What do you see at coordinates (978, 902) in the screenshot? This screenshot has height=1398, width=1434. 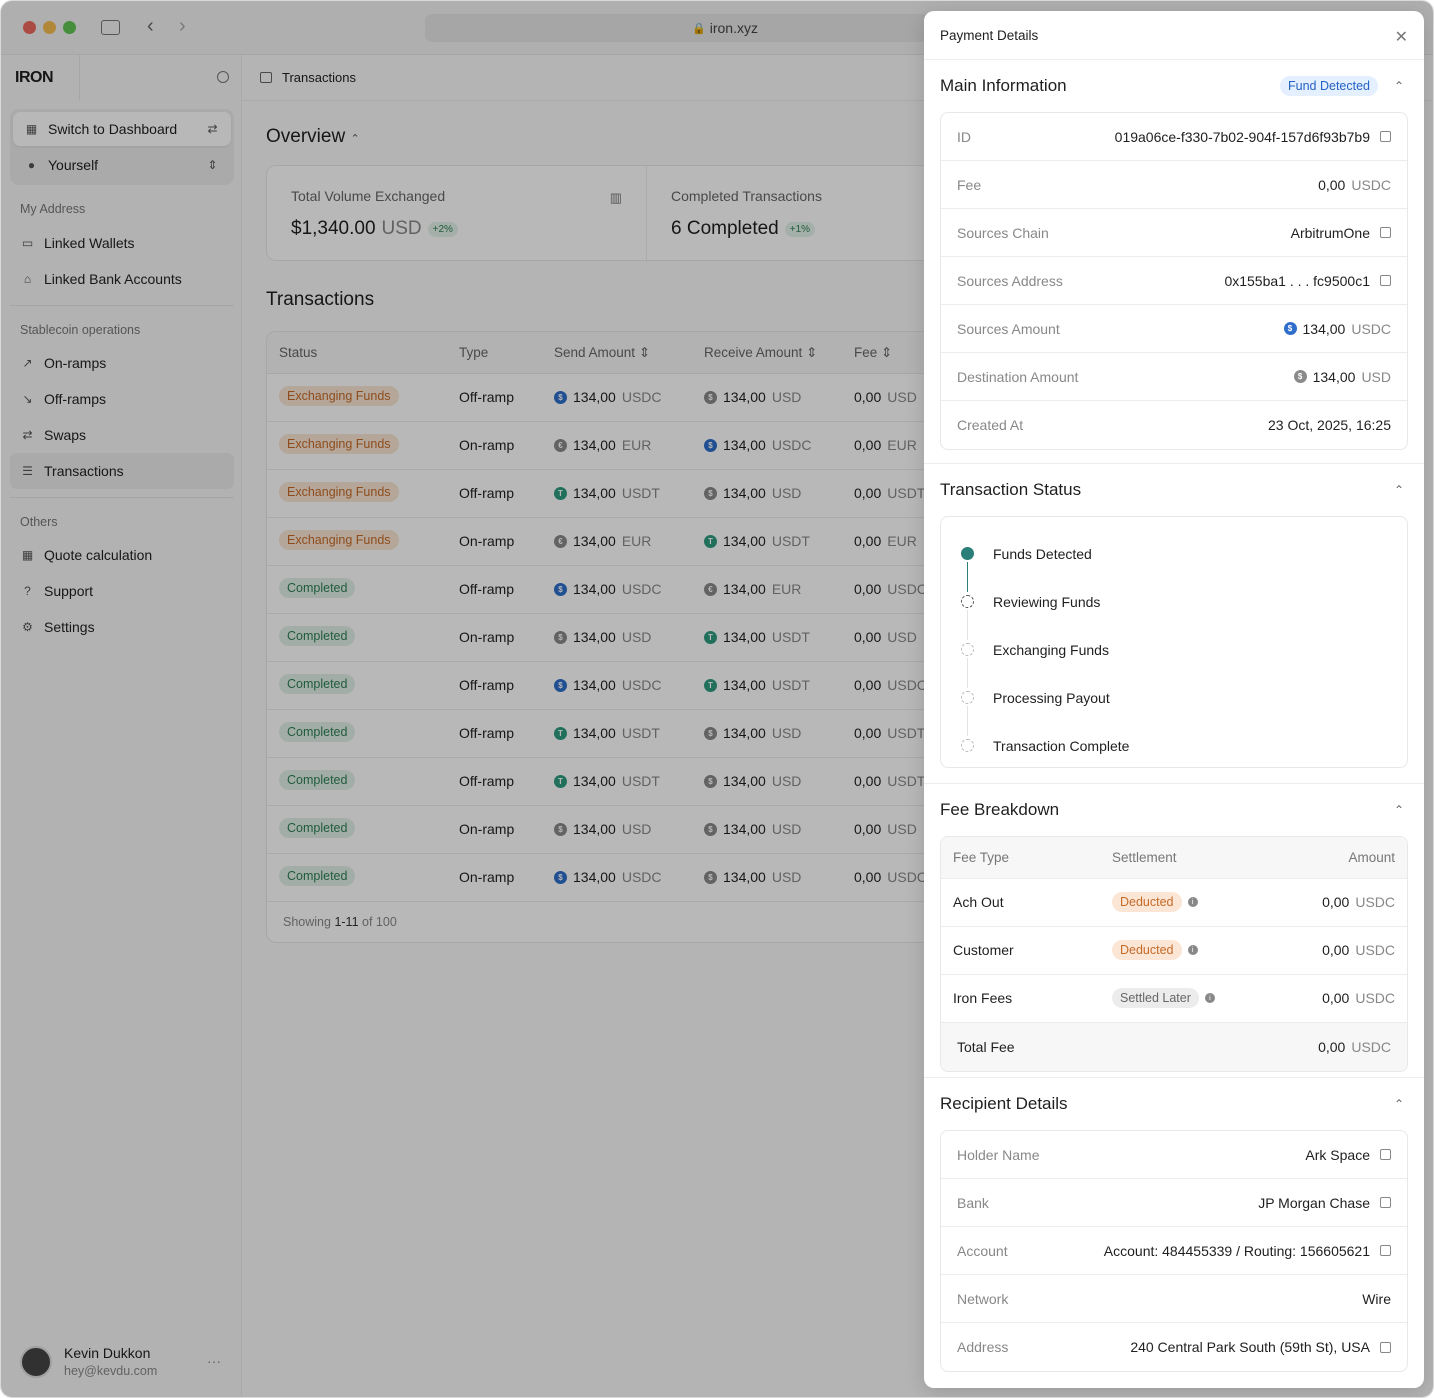 I see `fee-type: Ach Out` at bounding box center [978, 902].